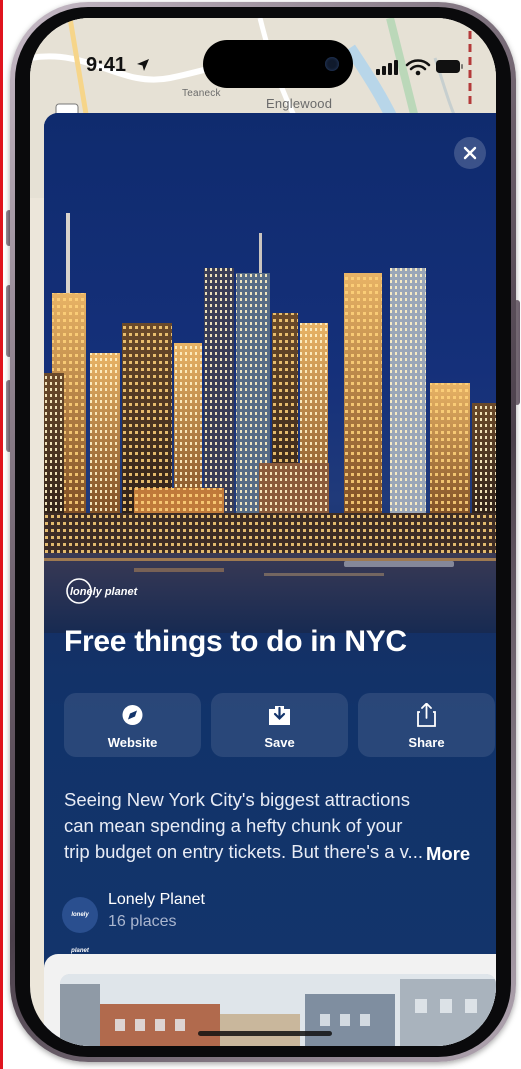 The height and width of the screenshot is (1069, 521). I want to click on svg-text: lonely planet, so click(104, 592).